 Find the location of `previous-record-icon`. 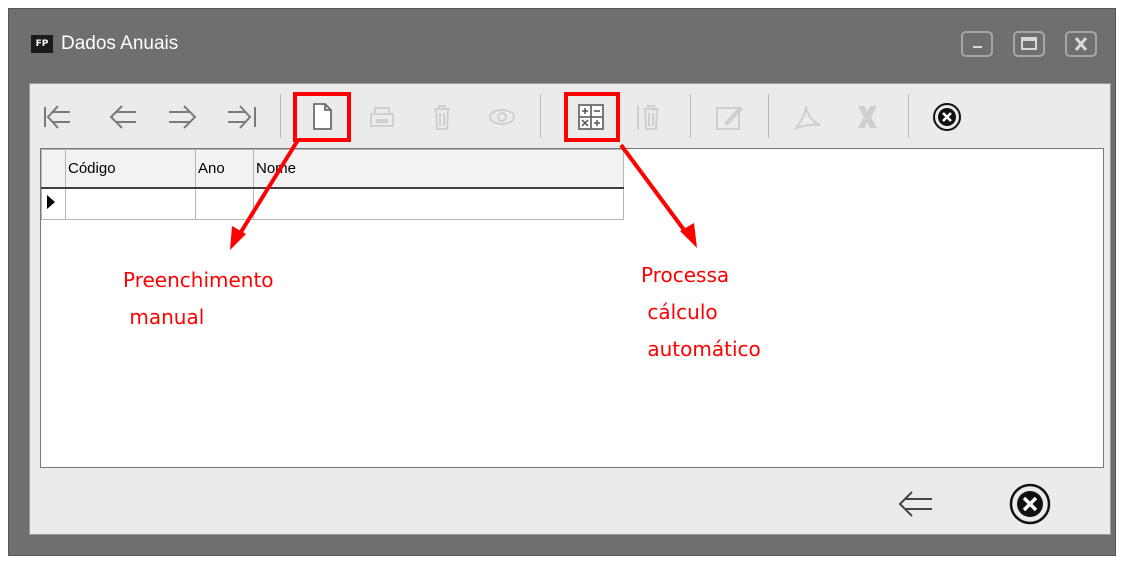

previous-record-icon is located at coordinates (122, 117).